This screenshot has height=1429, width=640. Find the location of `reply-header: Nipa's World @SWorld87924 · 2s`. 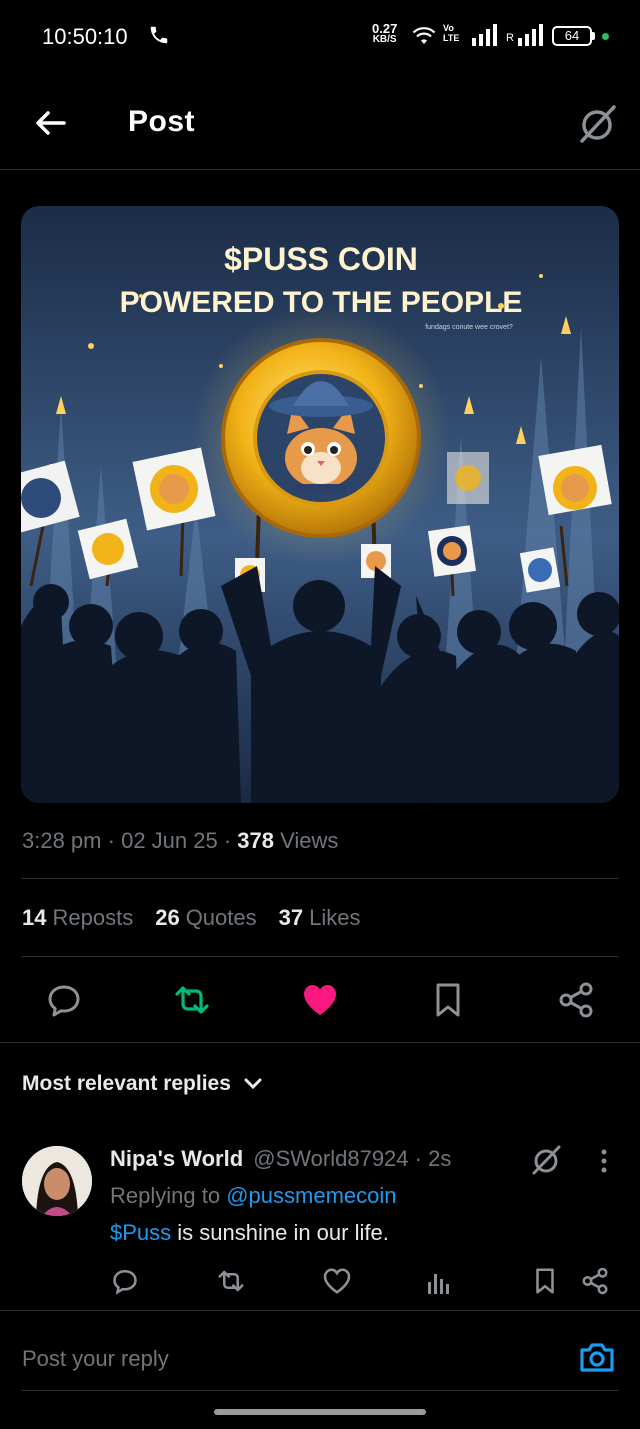

reply-header: Nipa's World @SWorld87924 · 2s is located at coordinates (280, 1159).